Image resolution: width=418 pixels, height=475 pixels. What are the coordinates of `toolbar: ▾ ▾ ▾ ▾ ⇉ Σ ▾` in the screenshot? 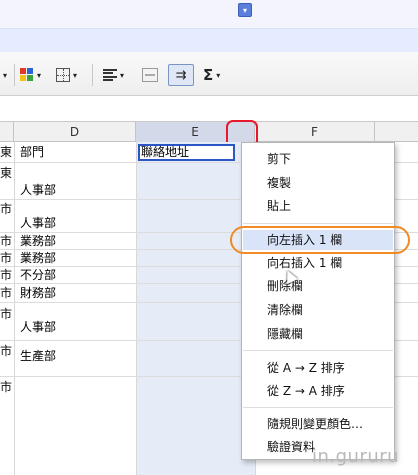 It's located at (209, 74).